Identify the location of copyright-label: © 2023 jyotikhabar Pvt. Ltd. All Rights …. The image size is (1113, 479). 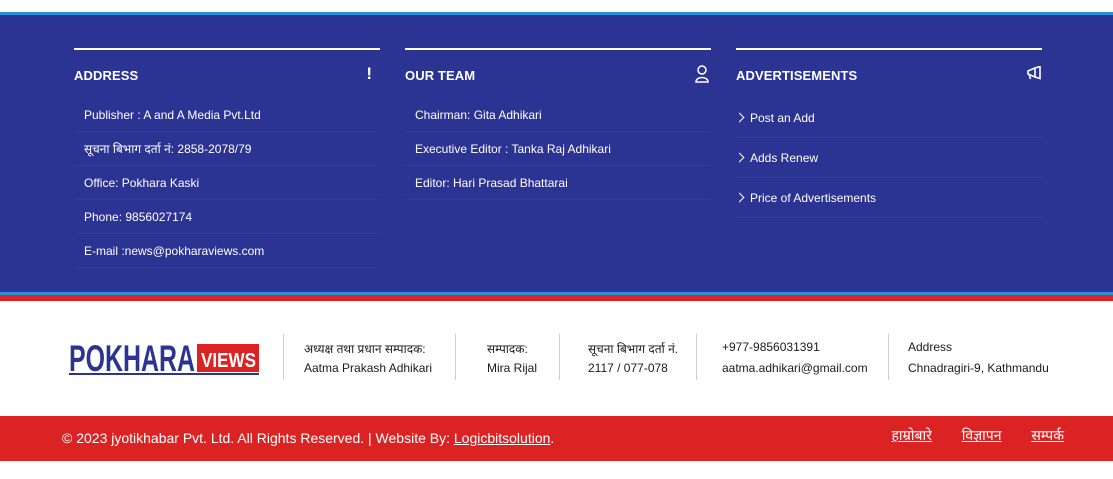
(258, 438).